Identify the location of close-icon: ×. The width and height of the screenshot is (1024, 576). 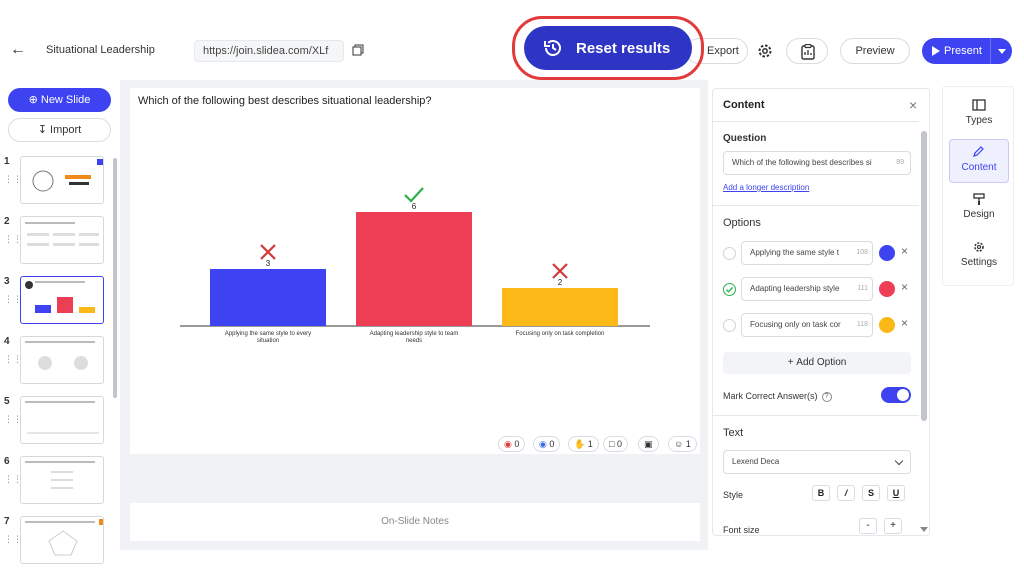
(913, 105).